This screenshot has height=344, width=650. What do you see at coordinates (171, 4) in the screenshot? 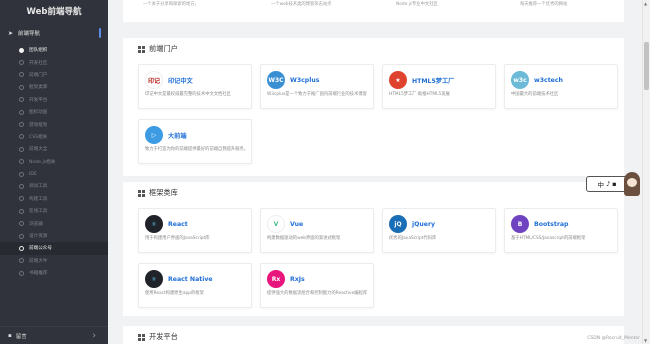
I see `top-row-text: 一个关于分享和探索的地方。` at bounding box center [171, 4].